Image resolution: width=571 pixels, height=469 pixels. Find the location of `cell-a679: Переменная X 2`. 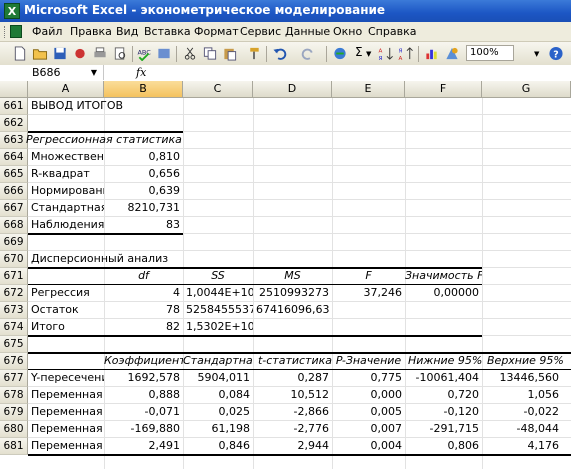

cell-a679: Переменная X 2 is located at coordinates (66, 412).